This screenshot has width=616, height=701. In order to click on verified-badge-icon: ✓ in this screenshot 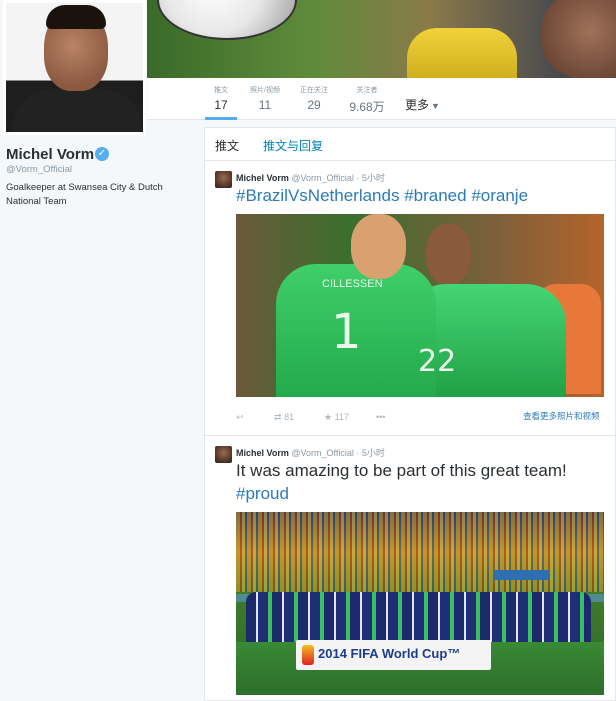, I will do `click(102, 154)`.